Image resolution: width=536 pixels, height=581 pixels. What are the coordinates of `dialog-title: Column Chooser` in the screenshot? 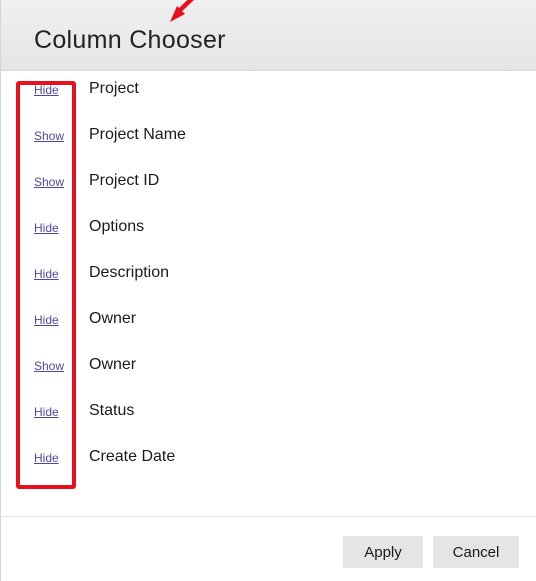 It's located at (130, 40).